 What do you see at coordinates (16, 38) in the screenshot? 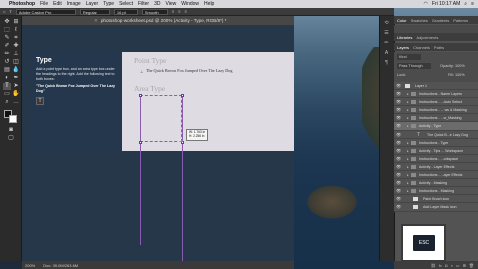
I see `crop-tool-icon: ⌗` at bounding box center [16, 38].